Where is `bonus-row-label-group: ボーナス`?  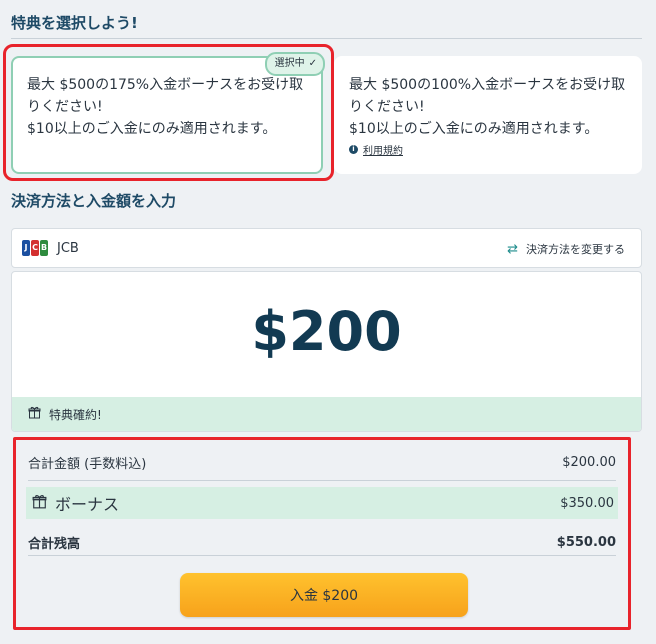 bonus-row-label-group: ボーナス is located at coordinates (75, 503).